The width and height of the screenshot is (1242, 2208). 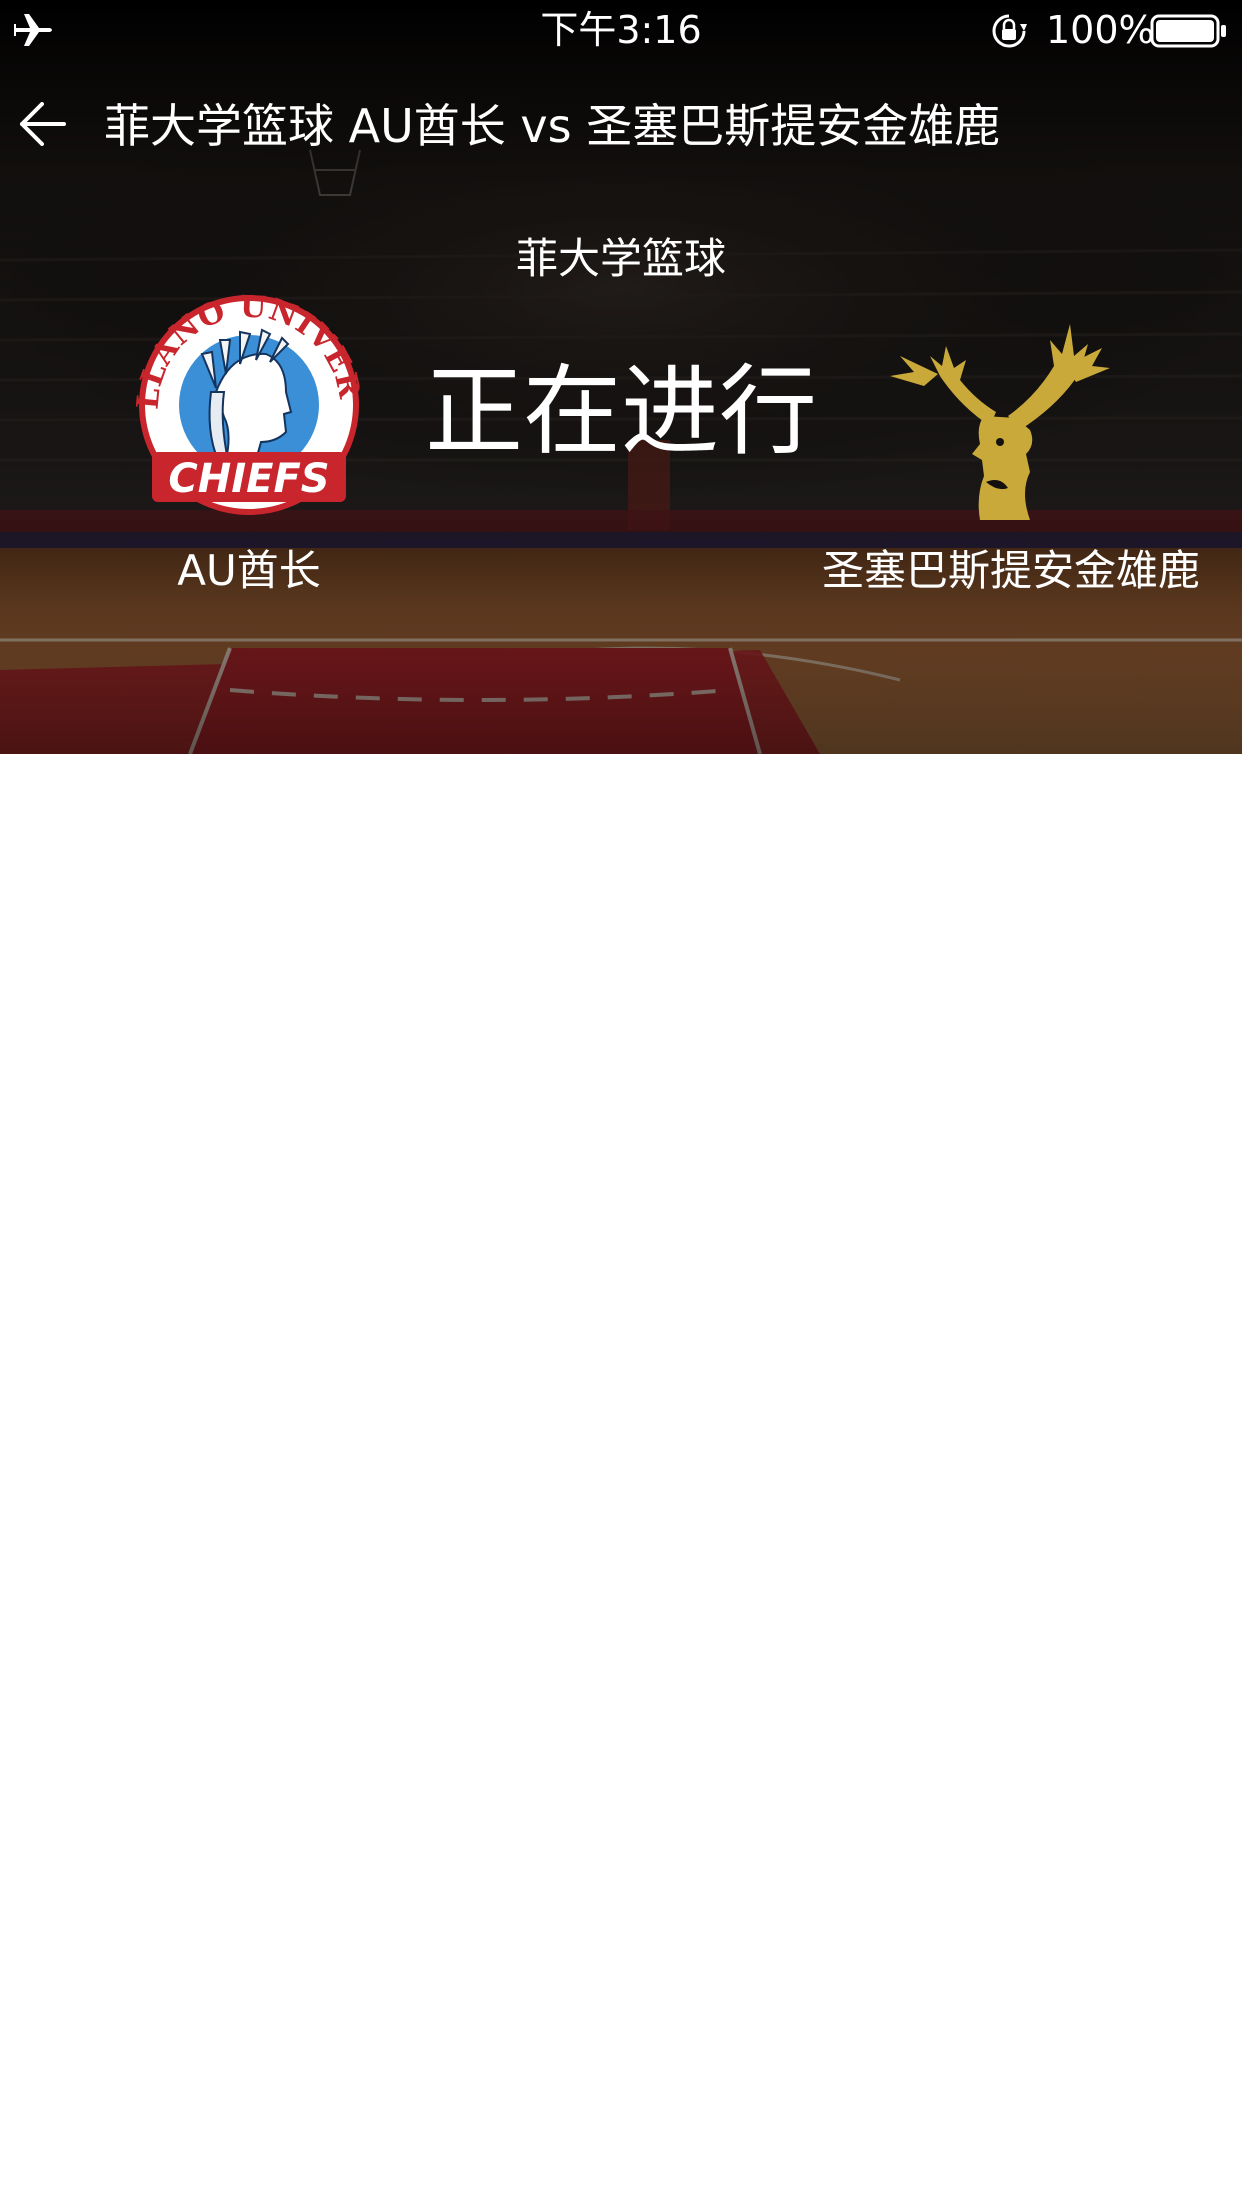 I want to click on page-title: 菲大学篮球 AU酋长 vs 圣塞巴斯提安金雄鹿, so click(x=552, y=126).